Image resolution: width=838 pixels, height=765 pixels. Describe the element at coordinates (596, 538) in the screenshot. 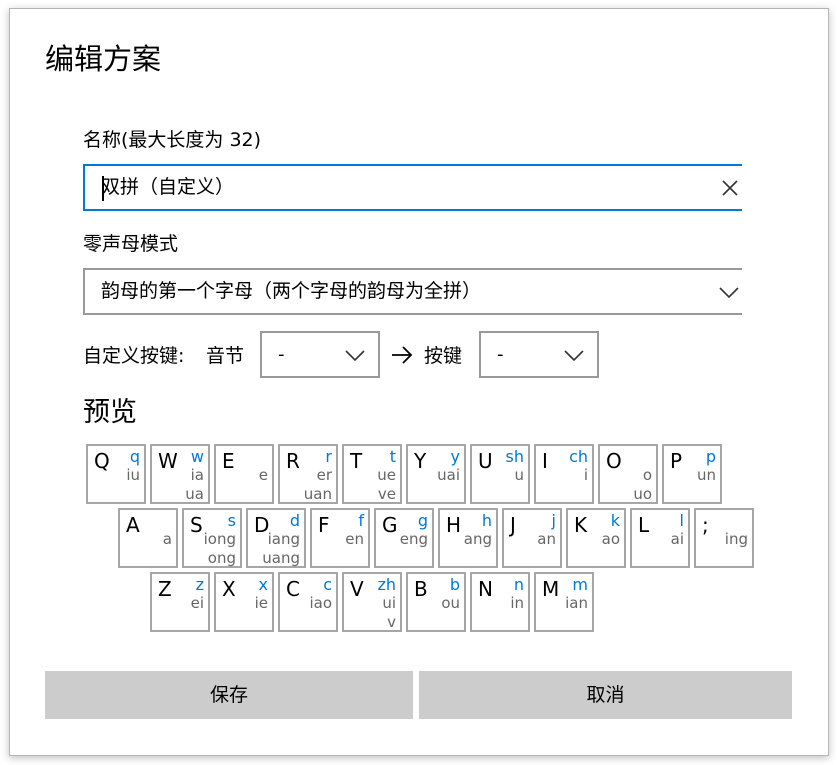

I see `key-k: Kk ao` at that location.